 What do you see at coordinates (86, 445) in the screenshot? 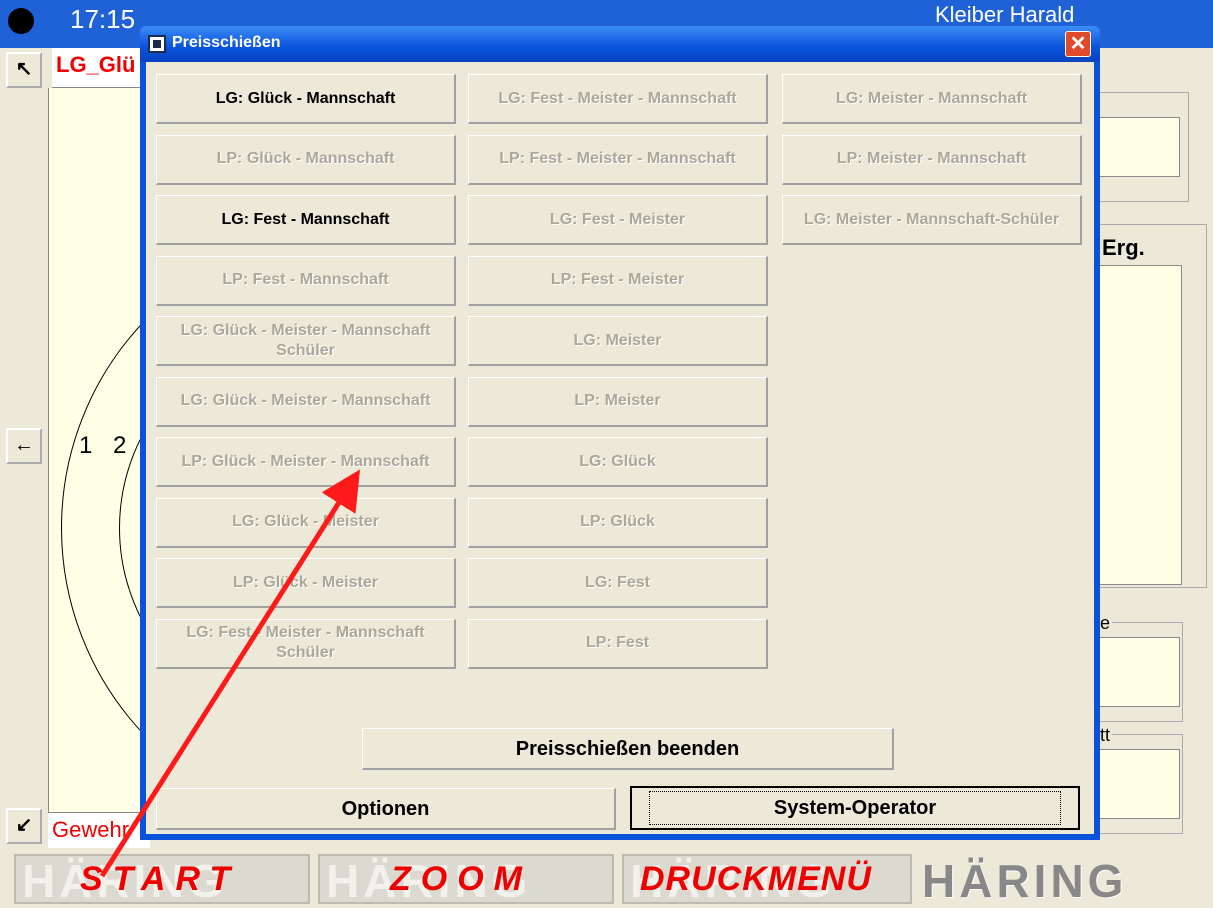
I see `ring-number: 1` at bounding box center [86, 445].